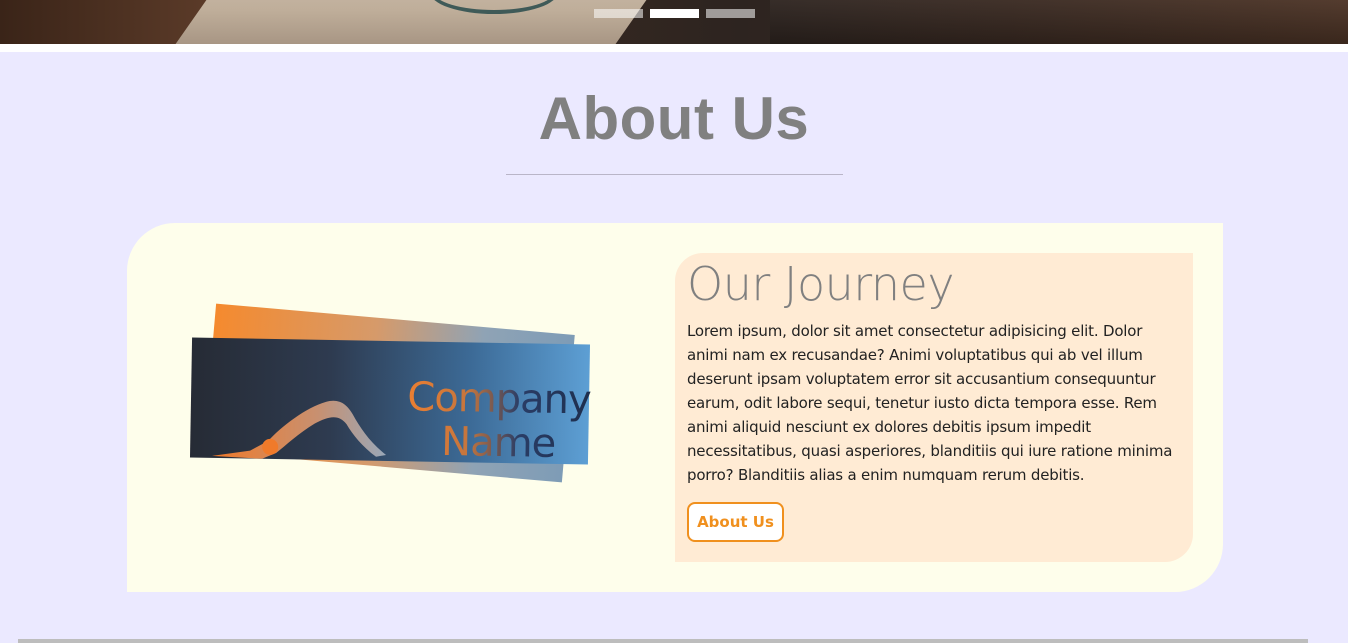 This screenshot has height=643, width=1348. I want to click on section-title: About Us, so click(674, 118).